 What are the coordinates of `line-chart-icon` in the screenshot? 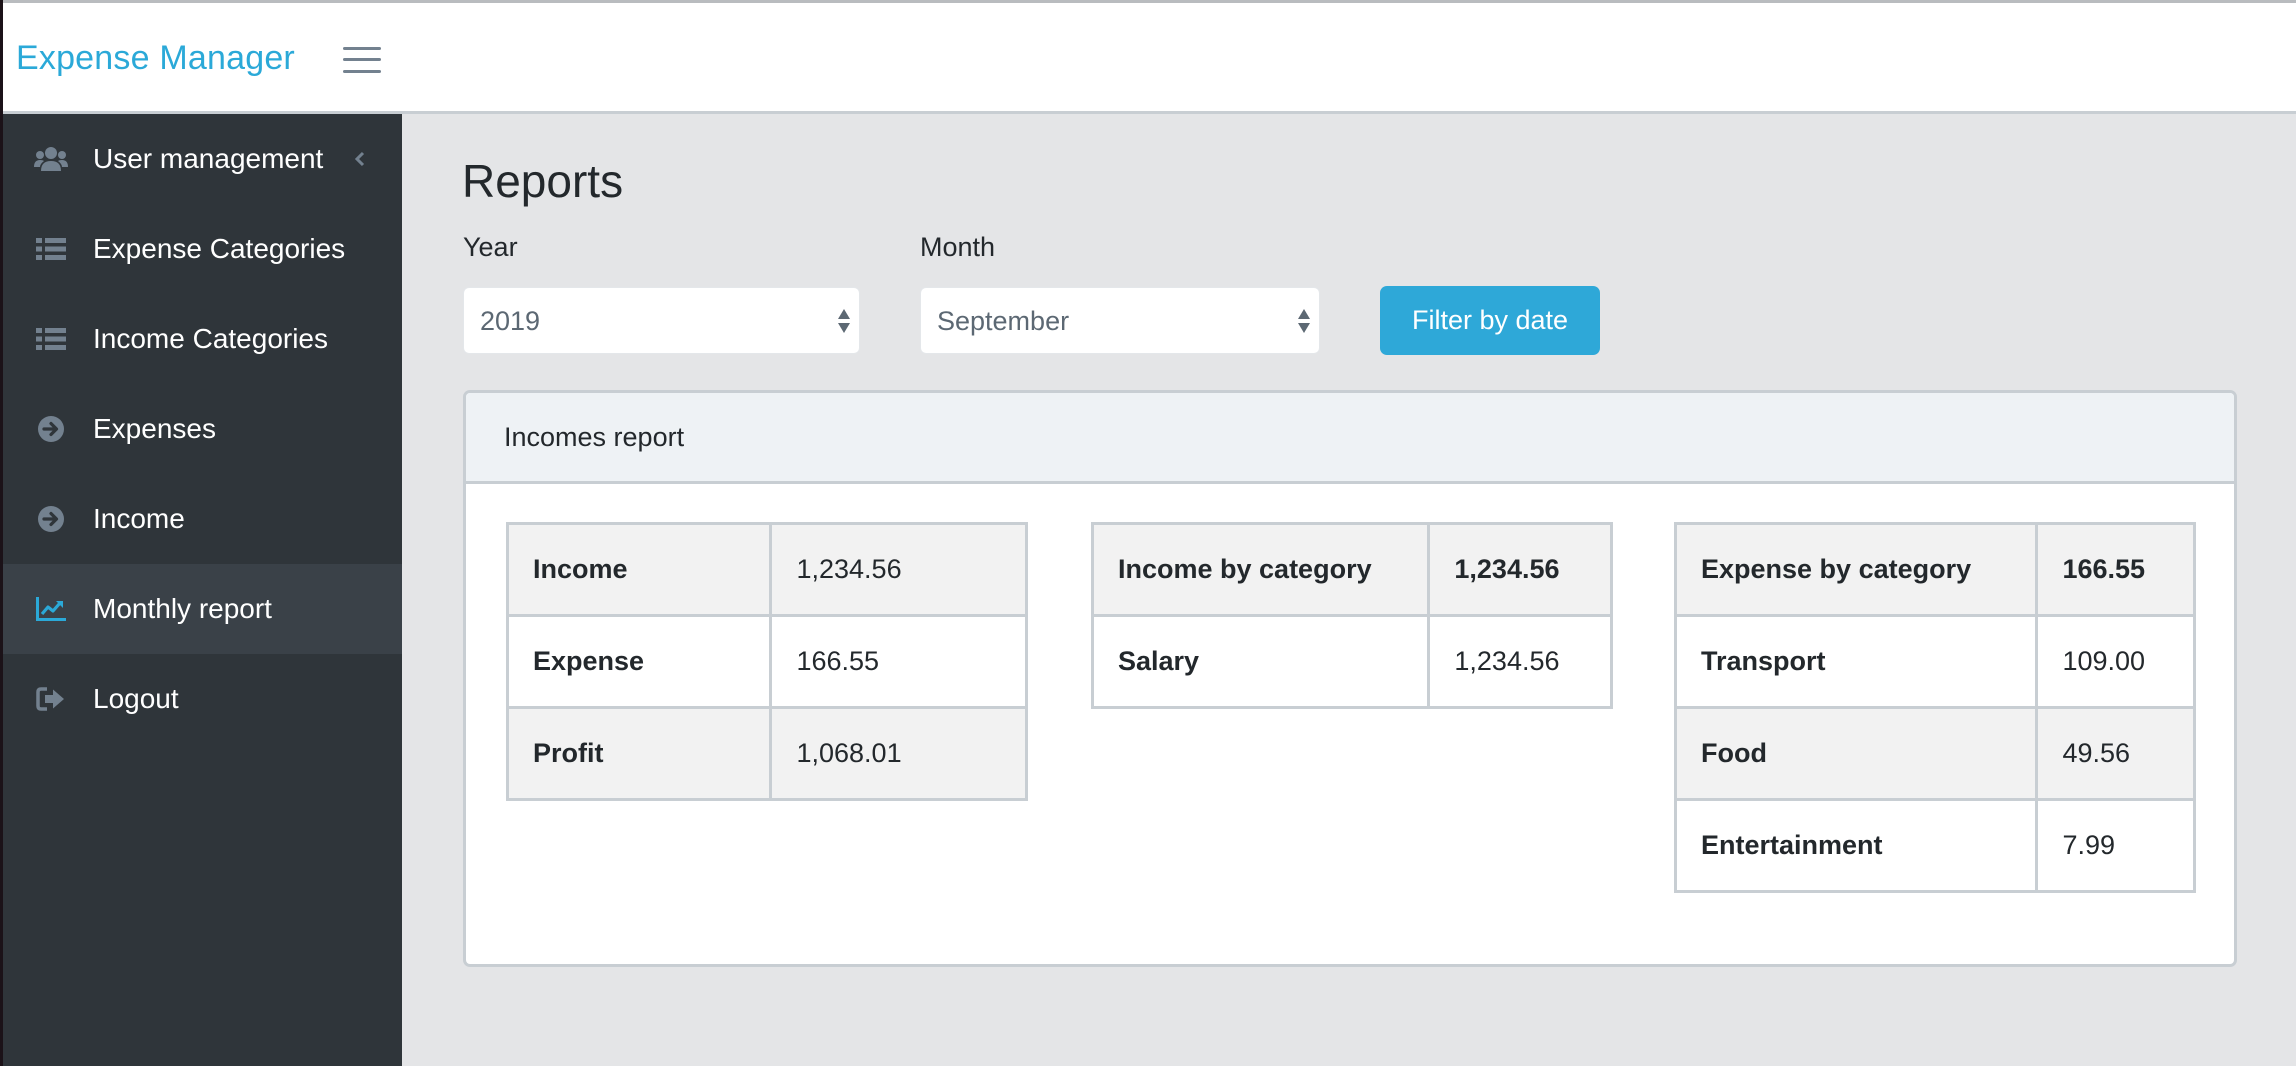 It's located at (51, 609).